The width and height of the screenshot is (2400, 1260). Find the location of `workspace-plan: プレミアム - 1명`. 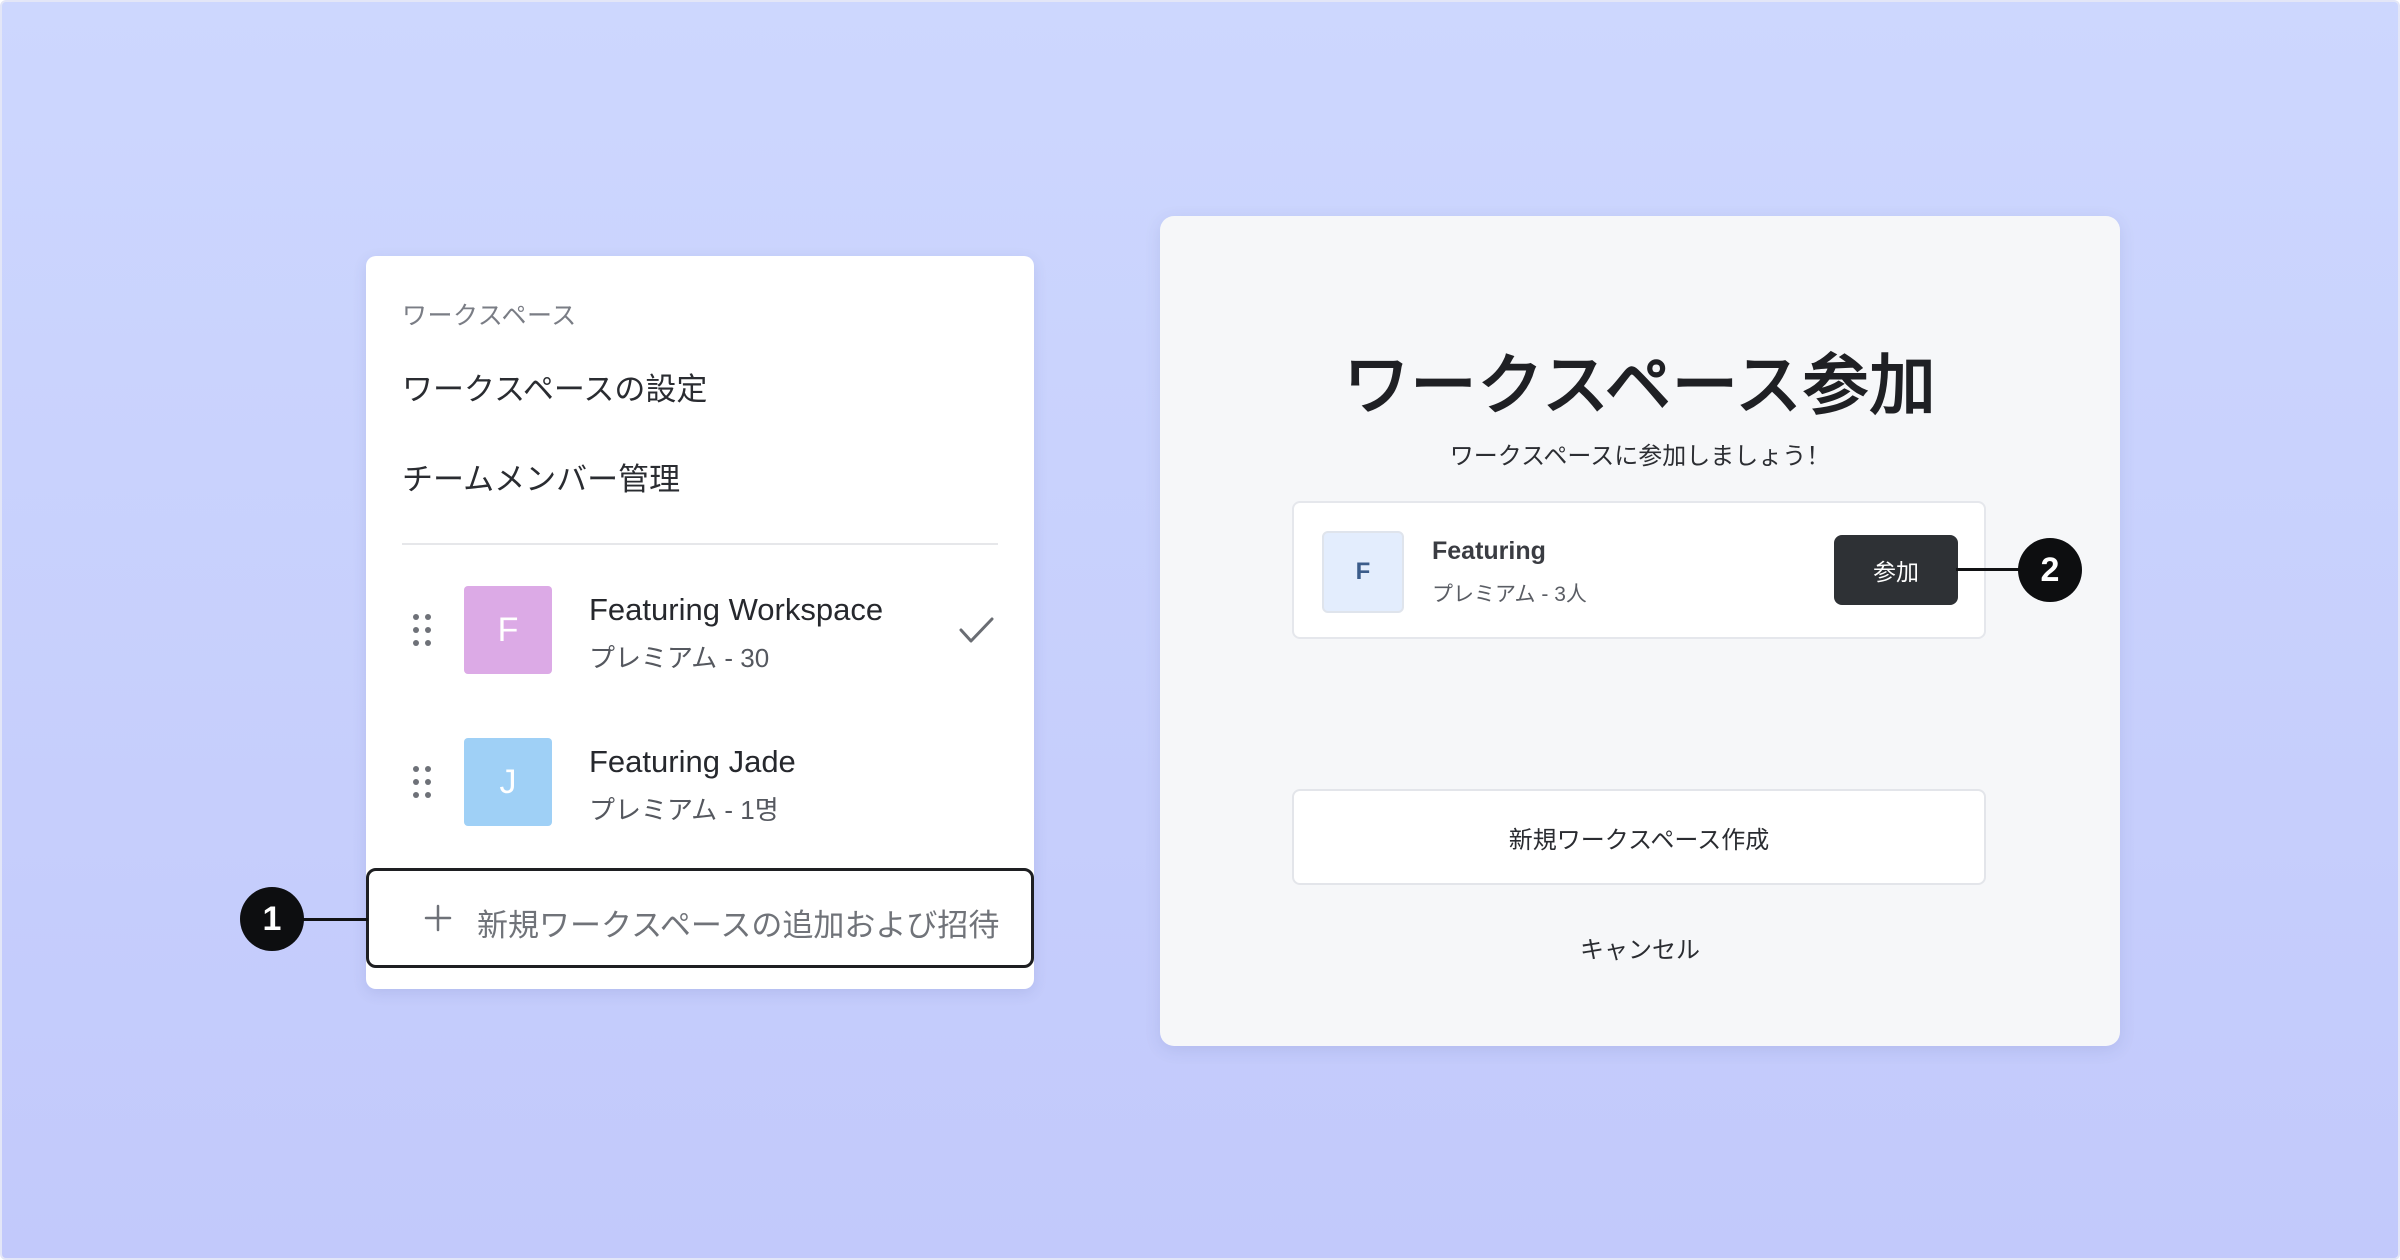

workspace-plan: プレミアム - 1명 is located at coordinates (684, 810).